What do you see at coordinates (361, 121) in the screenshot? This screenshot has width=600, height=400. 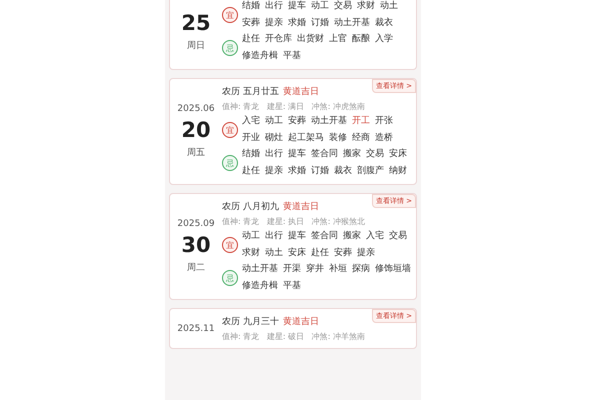 I see `activity-item: 开工` at bounding box center [361, 121].